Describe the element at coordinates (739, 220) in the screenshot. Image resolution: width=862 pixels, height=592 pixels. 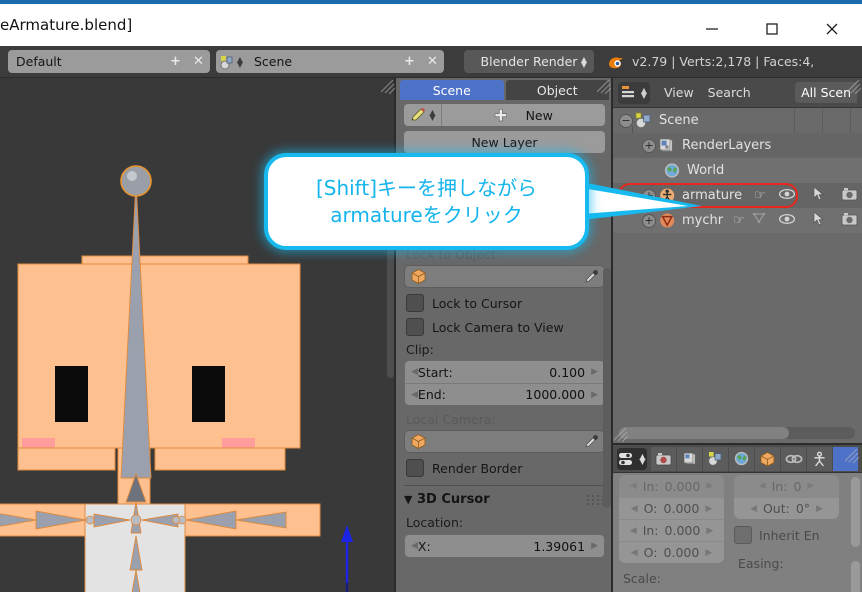
I see `mychr-data-icon: ☞` at that location.